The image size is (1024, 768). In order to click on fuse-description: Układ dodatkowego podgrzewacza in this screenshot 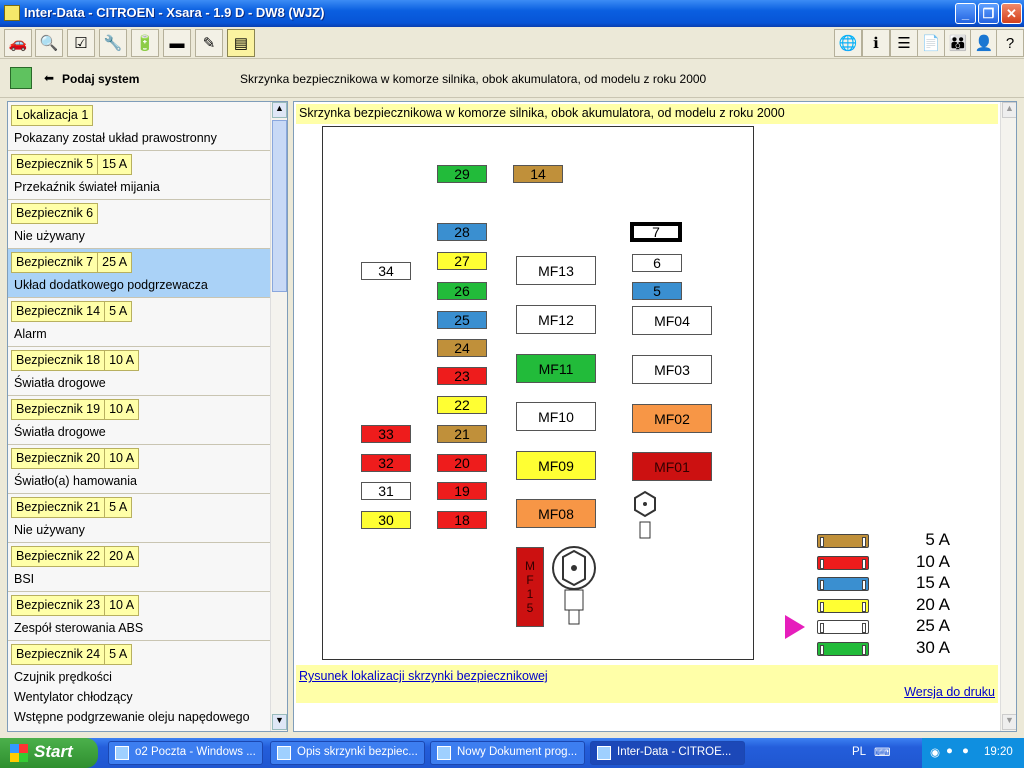, I will do `click(111, 285)`.